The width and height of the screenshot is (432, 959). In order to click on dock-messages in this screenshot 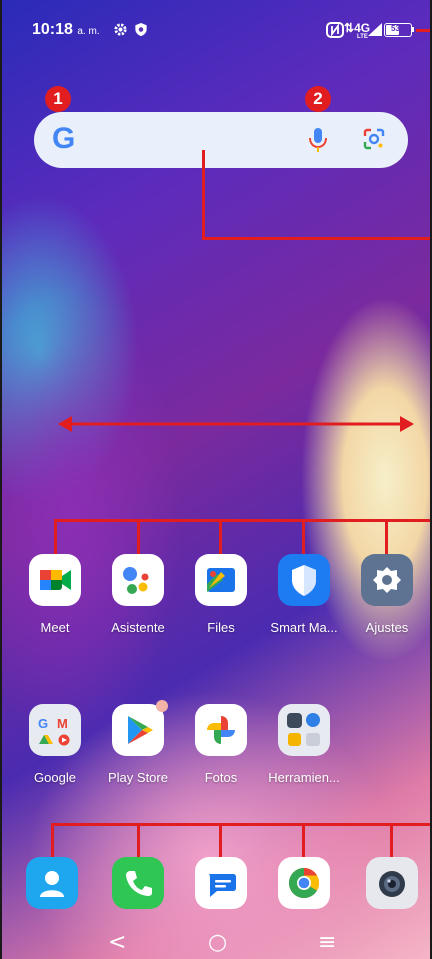, I will do `click(221, 883)`.